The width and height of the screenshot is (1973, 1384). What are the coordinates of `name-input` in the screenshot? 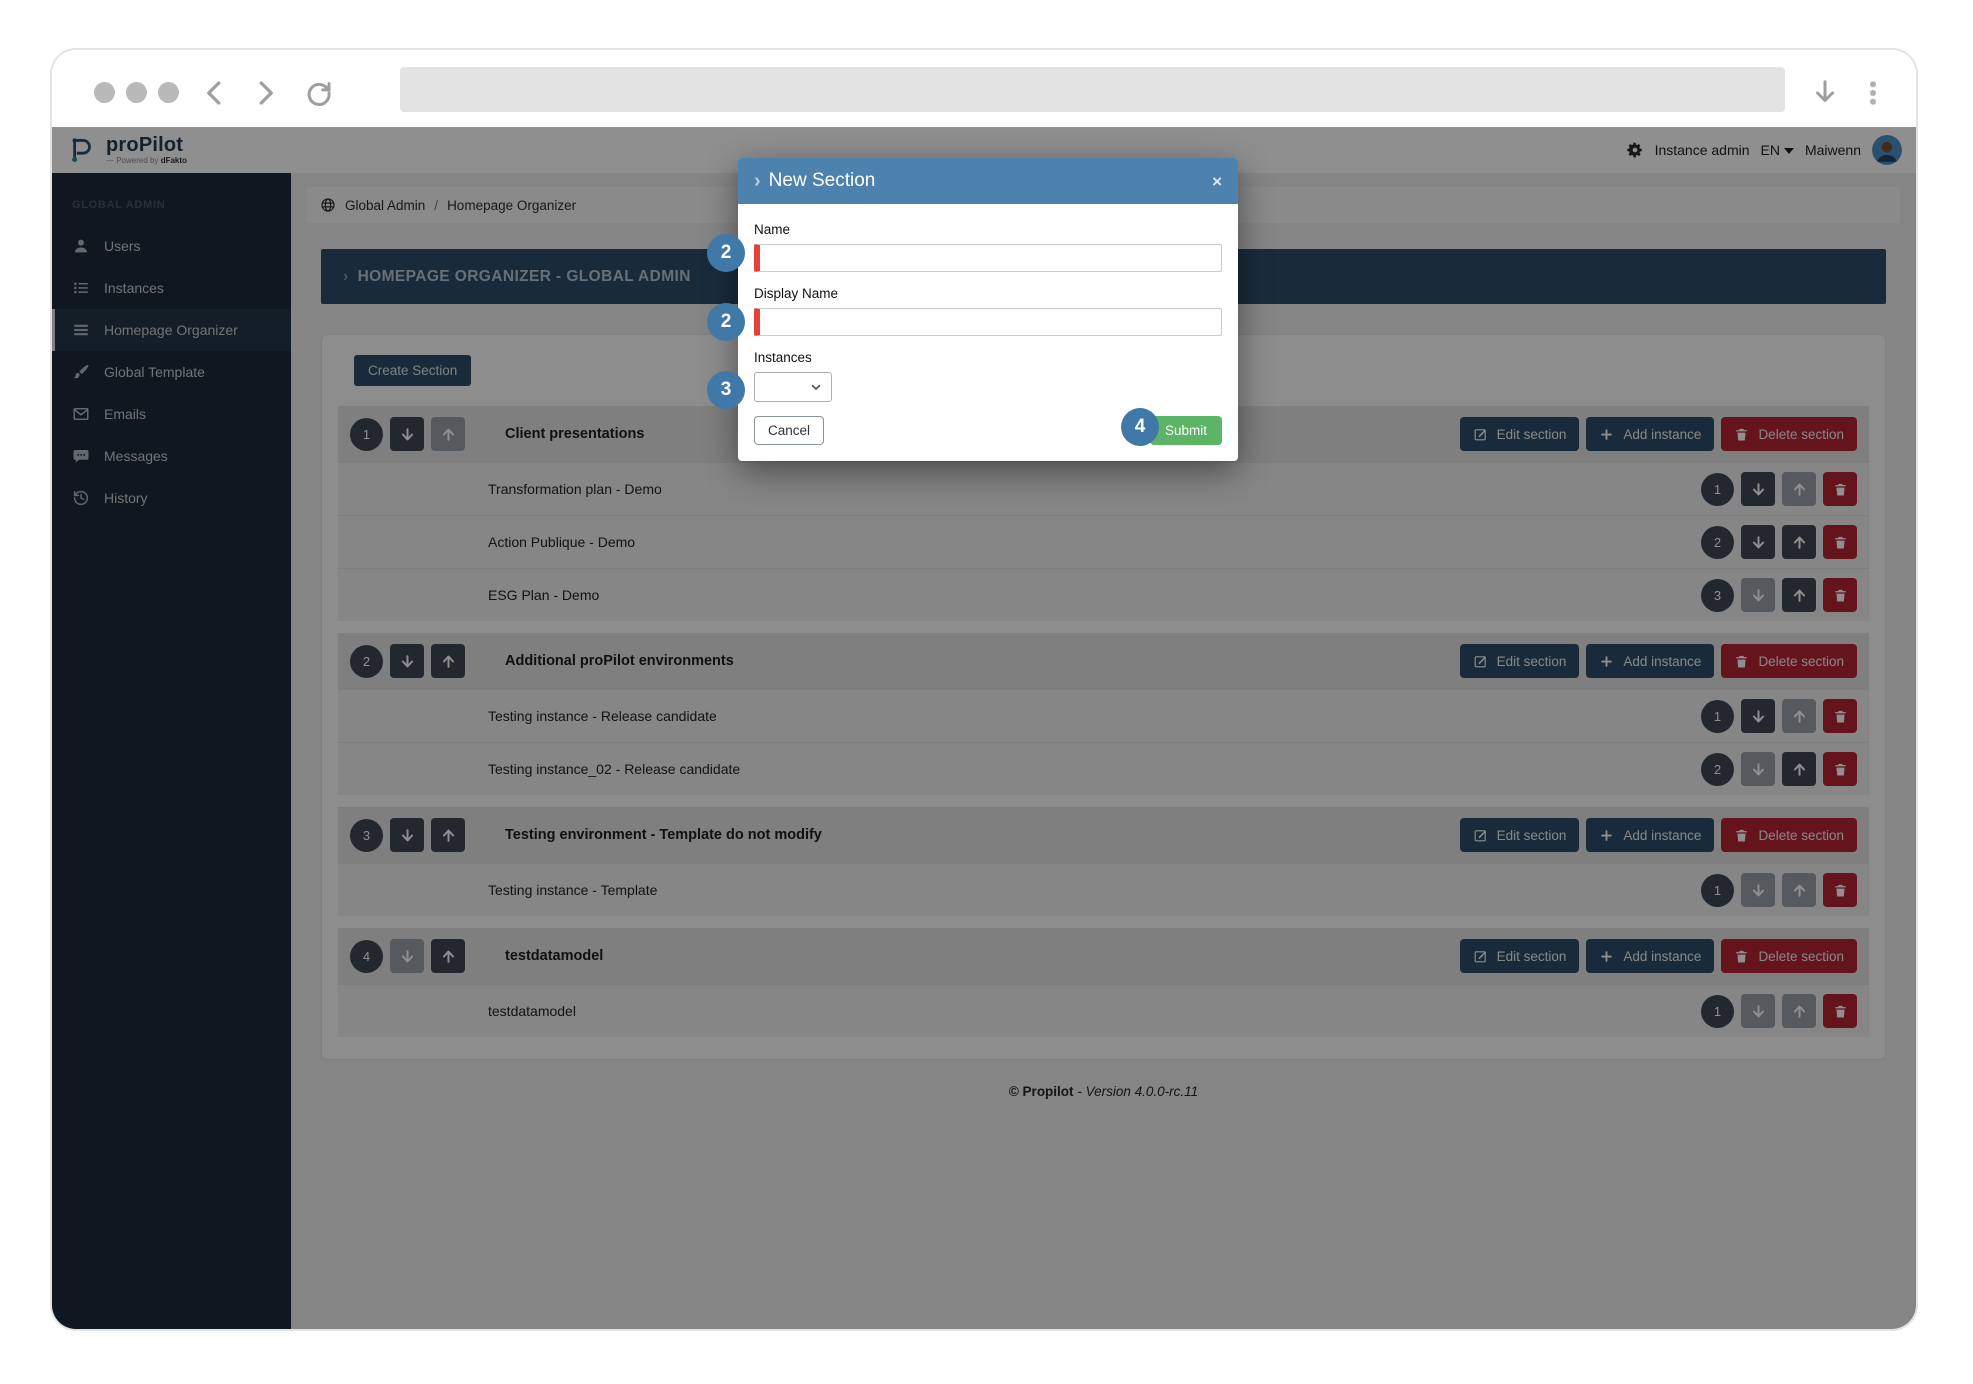 It's located at (988, 258).